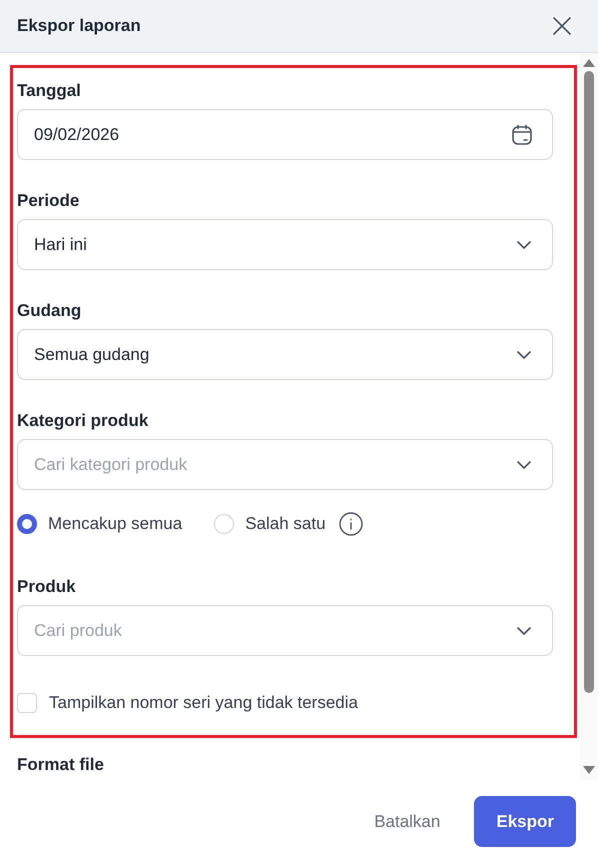 The width and height of the screenshot is (598, 862). Describe the element at coordinates (285, 134) in the screenshot. I see `date-field: 09/02/2026` at that location.